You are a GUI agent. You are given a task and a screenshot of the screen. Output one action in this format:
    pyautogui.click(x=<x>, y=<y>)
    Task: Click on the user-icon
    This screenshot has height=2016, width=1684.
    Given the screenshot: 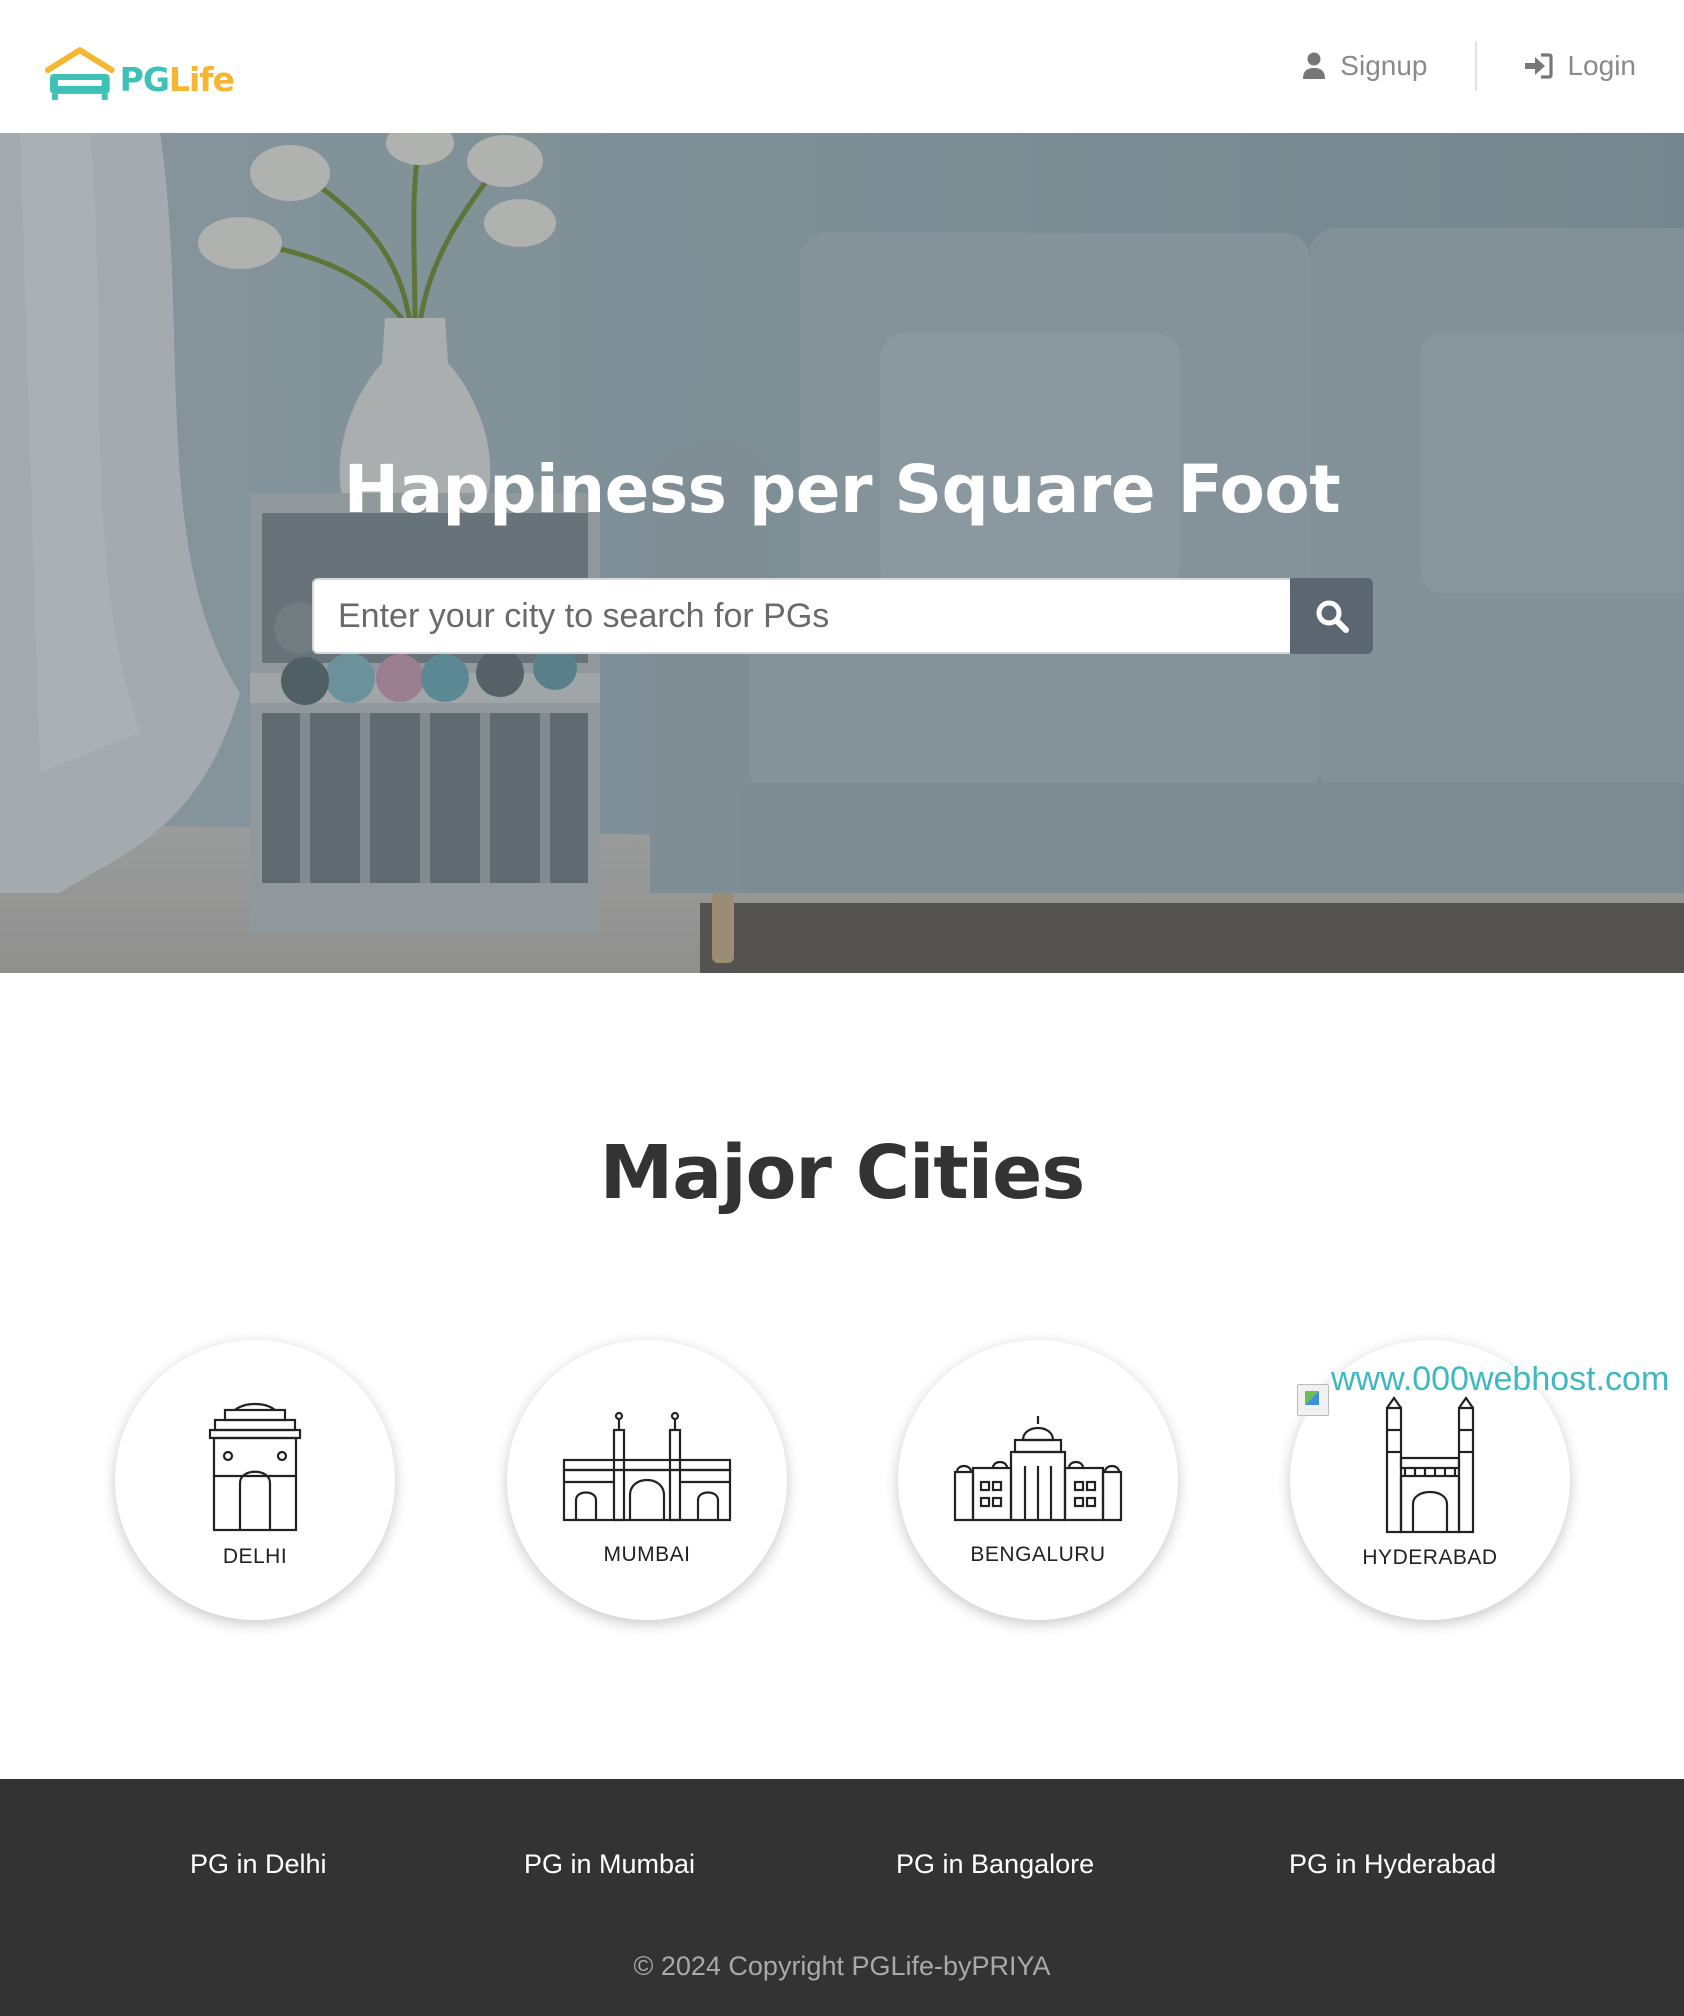 What is the action you would take?
    pyautogui.click(x=1314, y=65)
    